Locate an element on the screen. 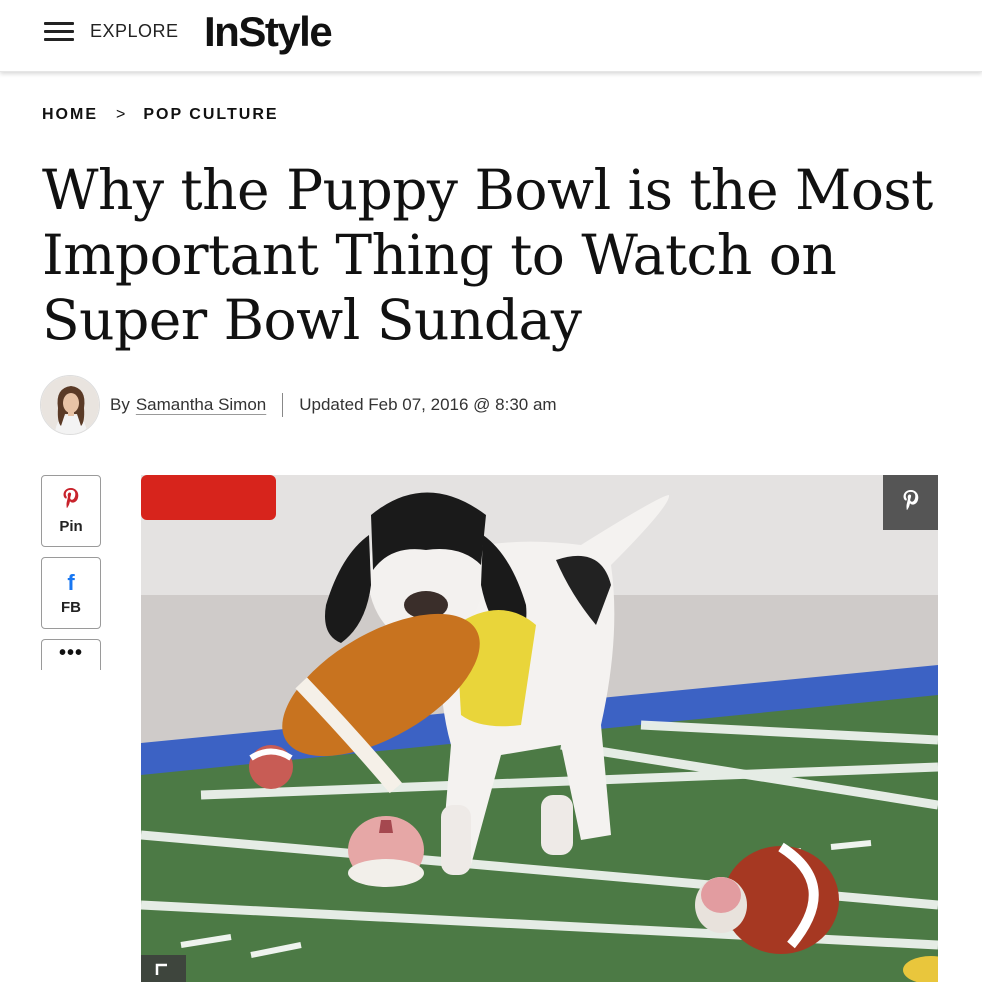 This screenshot has height=982, width=982. author-avatar is located at coordinates (70, 405).